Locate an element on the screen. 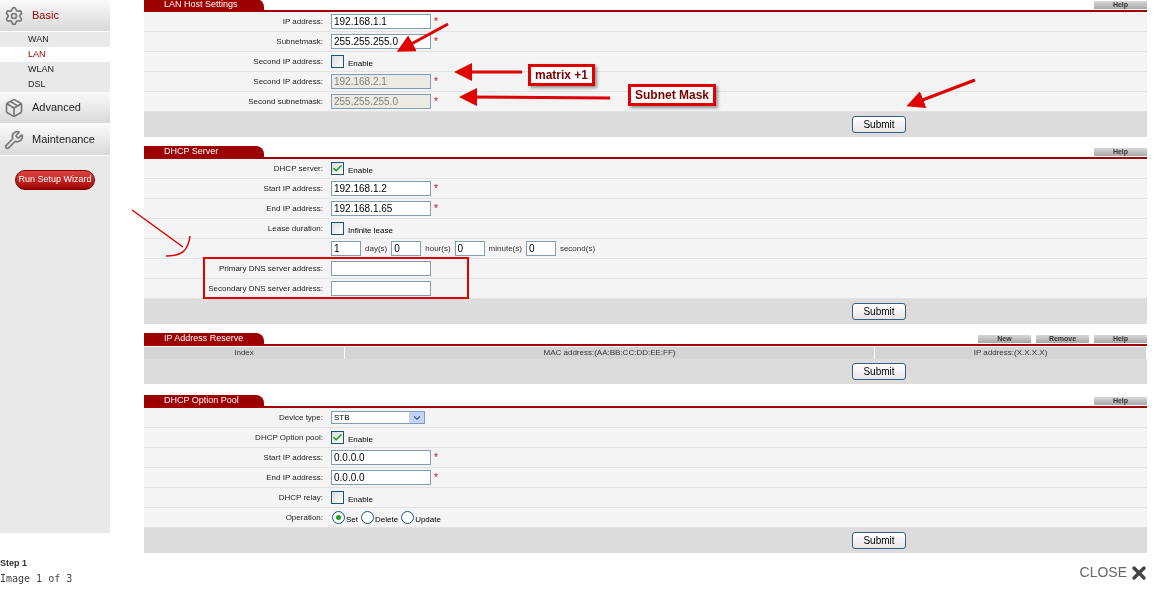 This screenshot has height=592, width=1155. text-field: 192.168.1.1 is located at coordinates (381, 21).